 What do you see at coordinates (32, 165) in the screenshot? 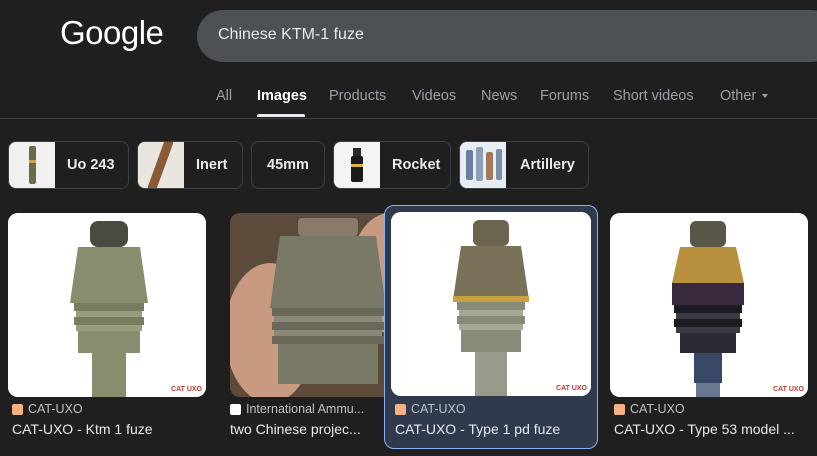
I see `shell-thumbnail-icon` at bounding box center [32, 165].